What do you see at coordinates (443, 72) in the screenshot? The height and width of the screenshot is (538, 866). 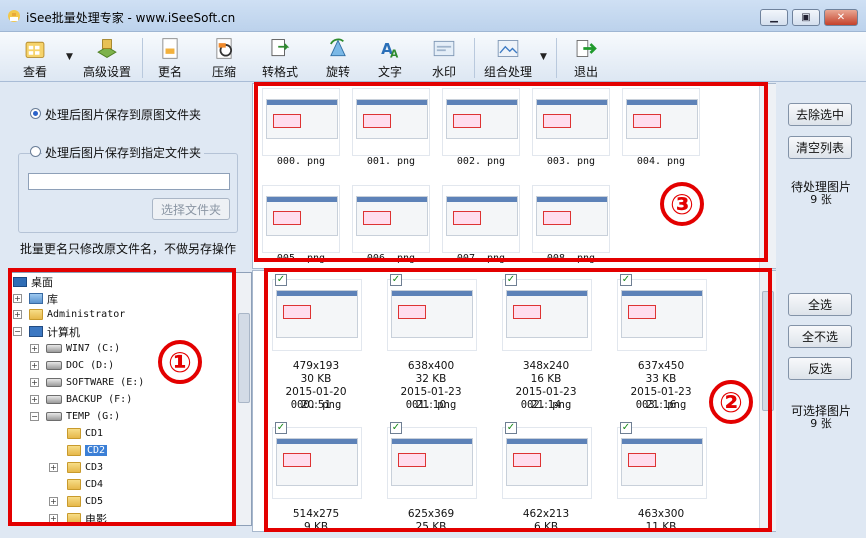 I see `toolbar-watermark-label: 水印` at bounding box center [443, 72].